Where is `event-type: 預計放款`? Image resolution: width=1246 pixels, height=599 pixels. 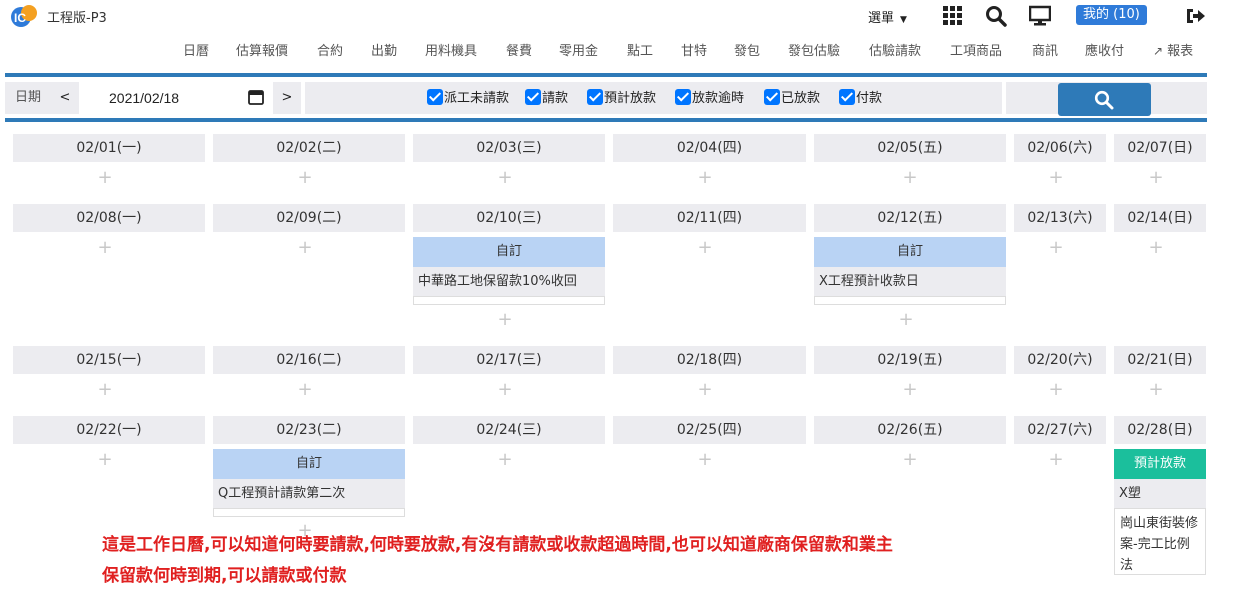
event-type: 預計放款 is located at coordinates (1160, 464).